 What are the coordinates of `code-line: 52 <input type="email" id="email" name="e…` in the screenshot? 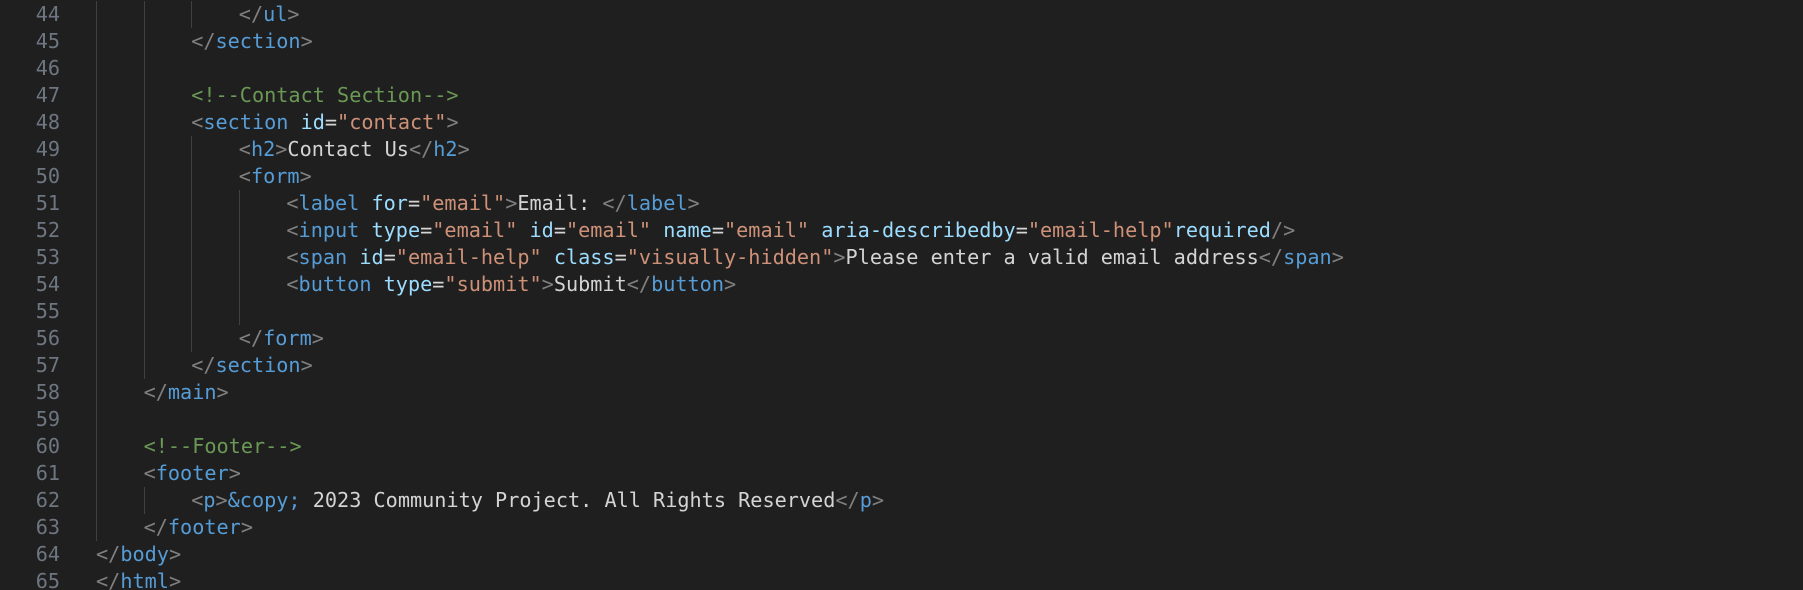 It's located at (901, 230).